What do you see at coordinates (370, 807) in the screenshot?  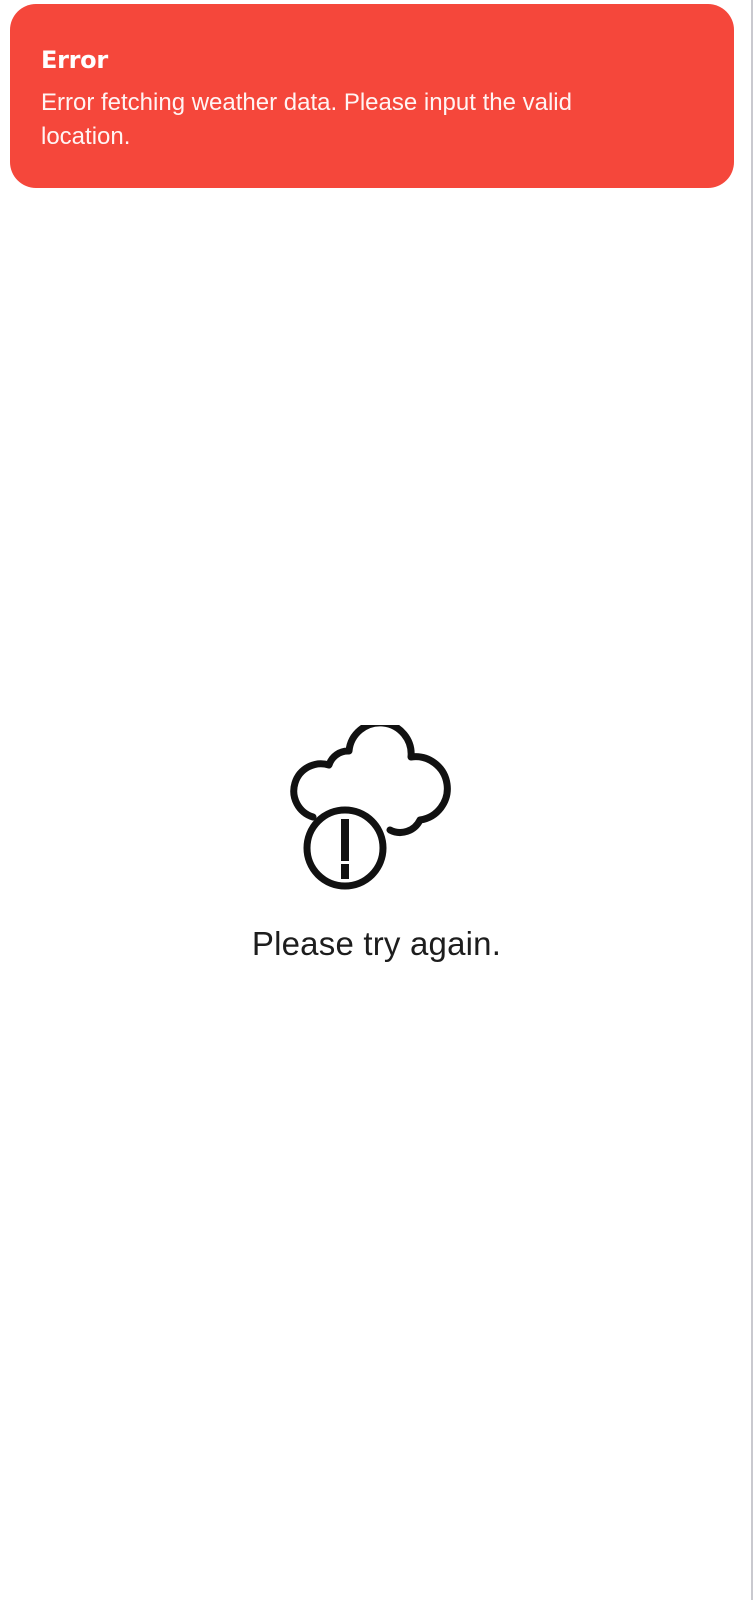 I see `cloud-alert-icon` at bounding box center [370, 807].